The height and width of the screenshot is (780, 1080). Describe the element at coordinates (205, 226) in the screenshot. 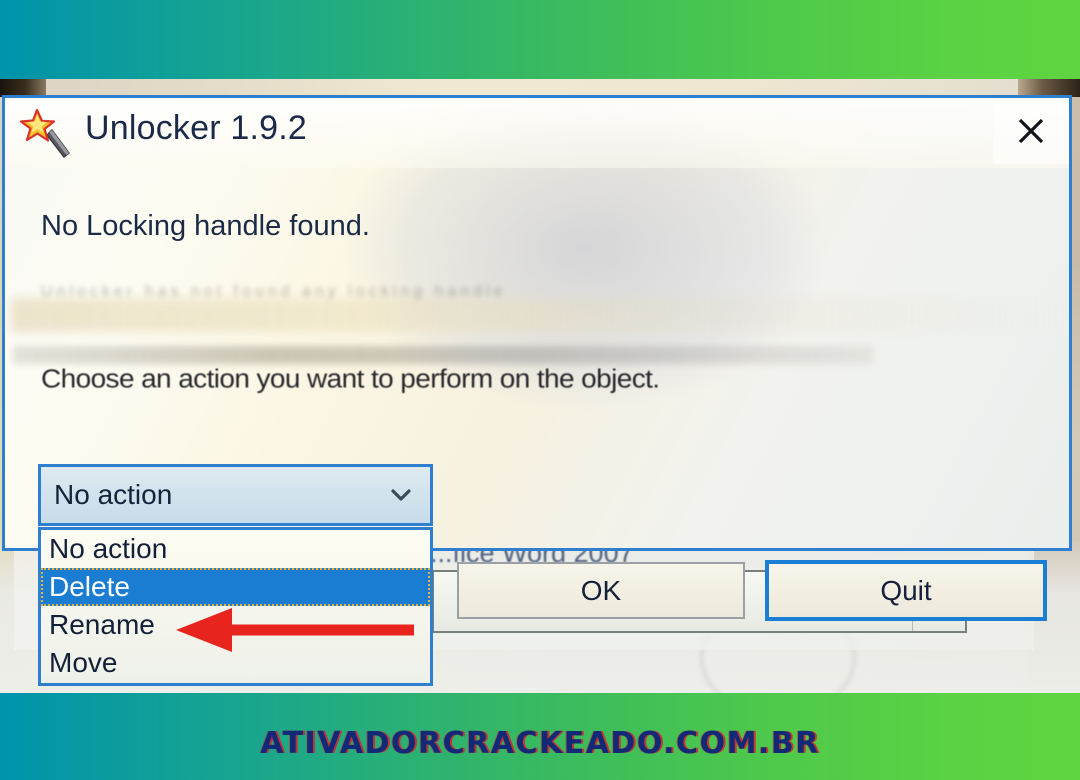

I see `message-primary: No Locking handle found.` at that location.